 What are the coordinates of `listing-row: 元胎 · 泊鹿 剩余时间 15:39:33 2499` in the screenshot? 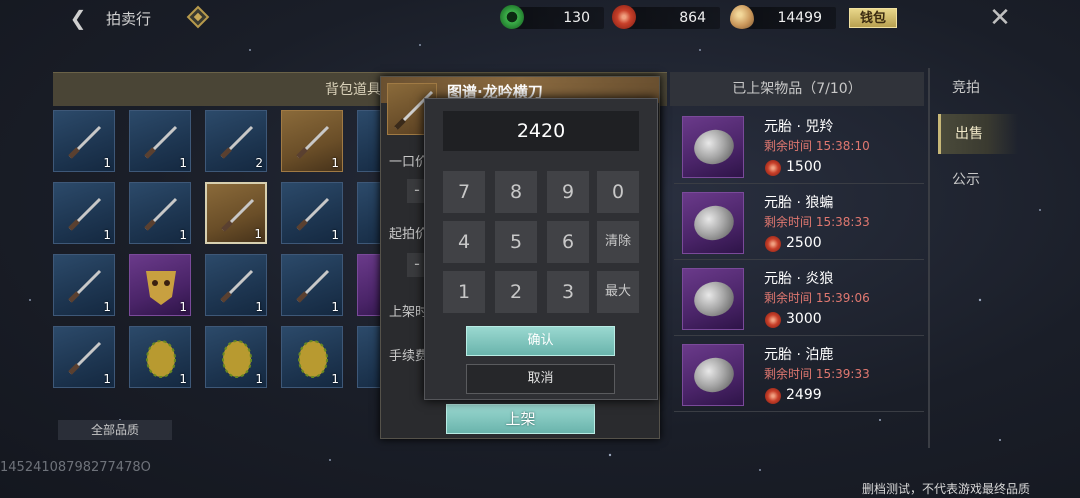 It's located at (799, 375).